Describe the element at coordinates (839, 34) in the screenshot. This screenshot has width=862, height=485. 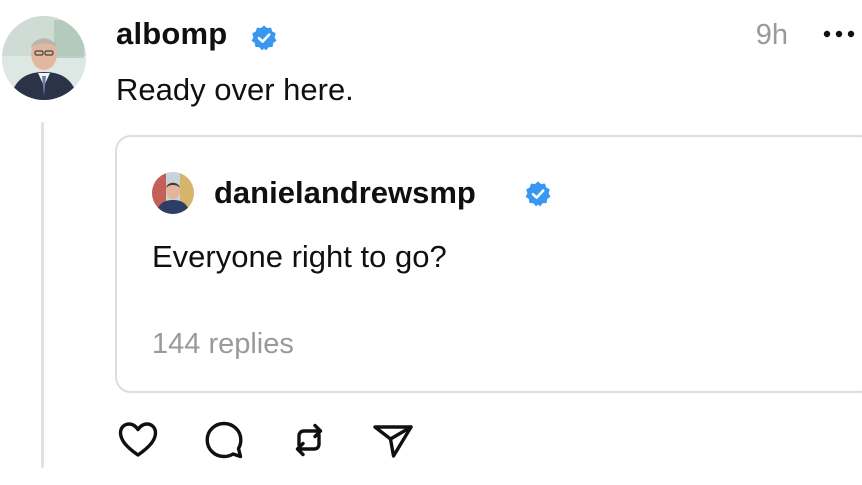
I see `more-dots-icon` at that location.